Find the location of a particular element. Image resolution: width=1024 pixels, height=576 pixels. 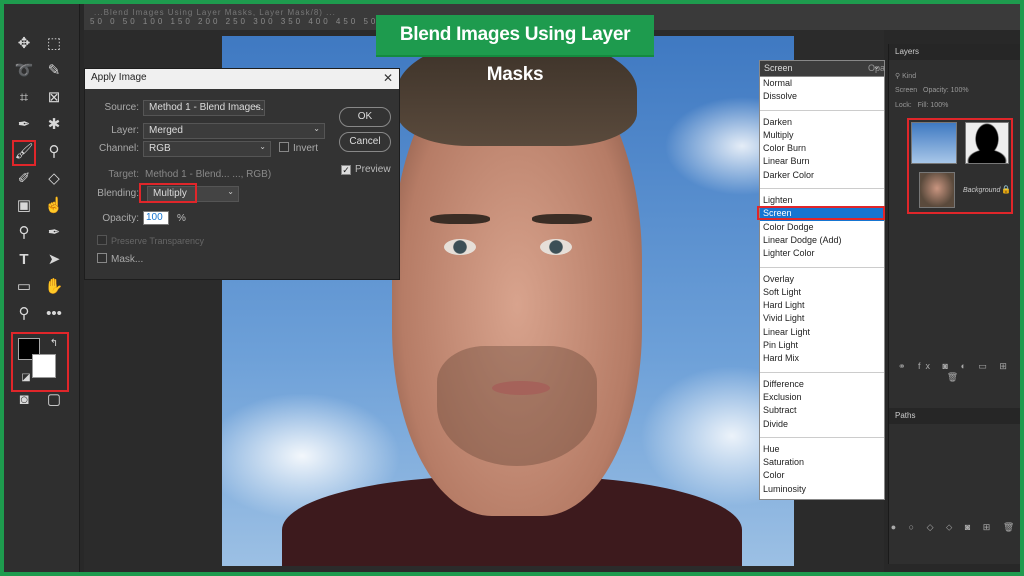

opacity-input: 100 is located at coordinates (156, 218).